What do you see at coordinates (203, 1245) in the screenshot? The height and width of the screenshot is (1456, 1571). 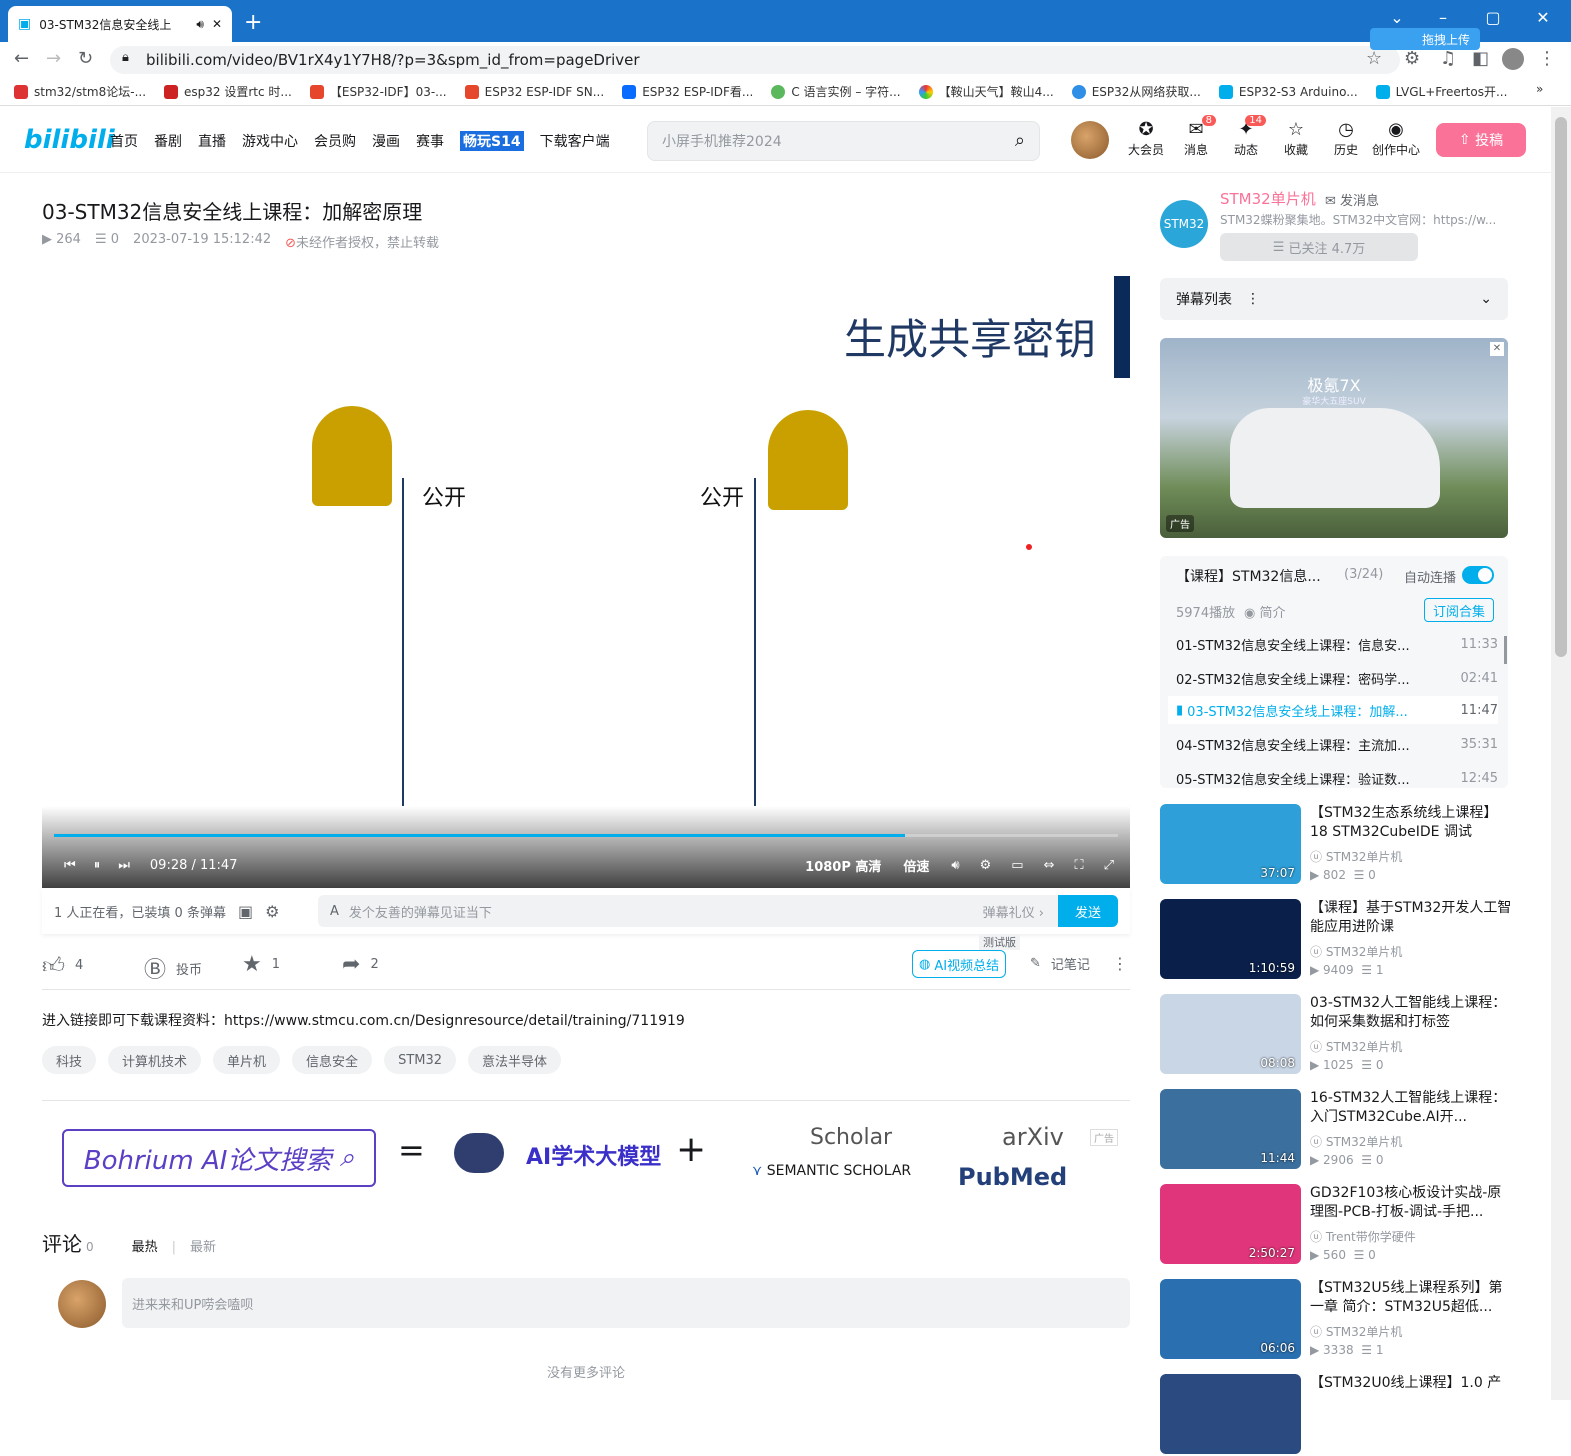 I see `sort-new: 最新` at bounding box center [203, 1245].